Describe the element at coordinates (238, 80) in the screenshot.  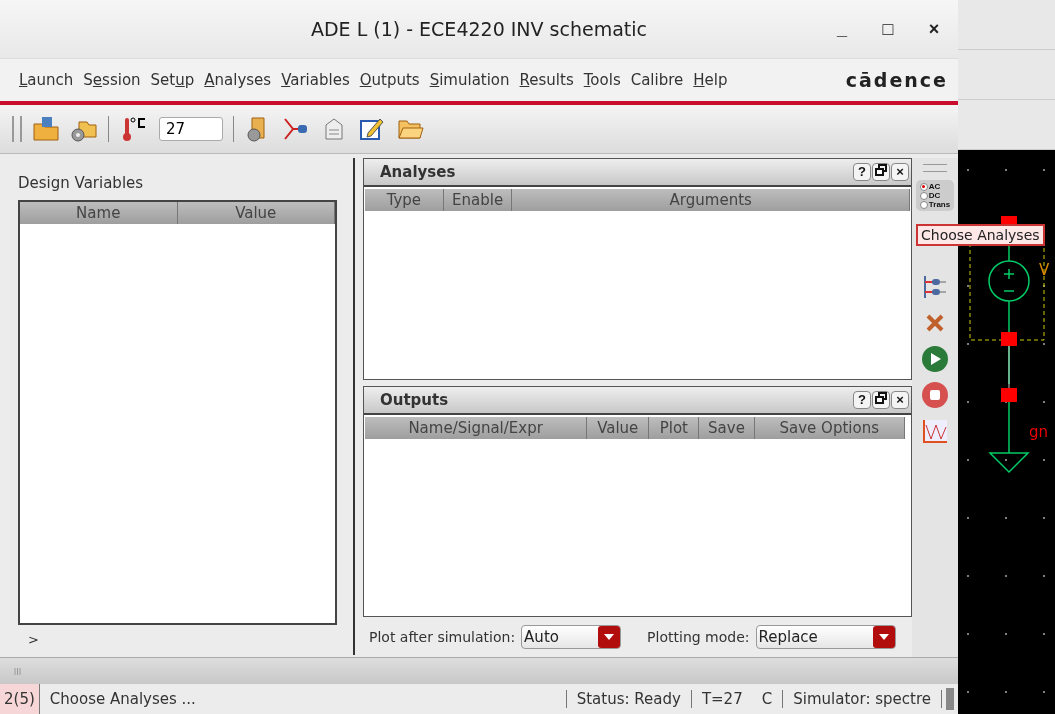
I see `menu-item: Analyses` at that location.